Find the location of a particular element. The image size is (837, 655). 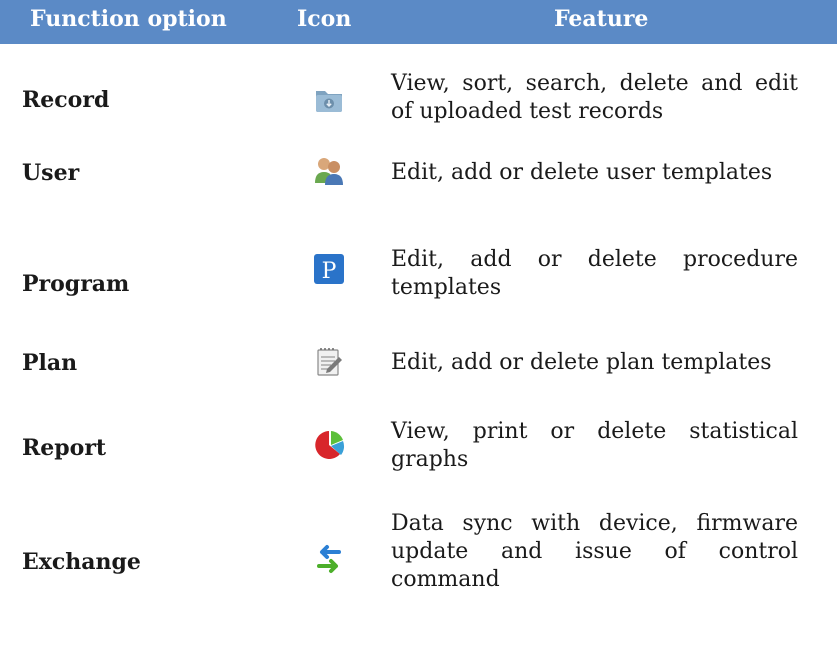

pie-chart-icon is located at coordinates (329, 445).